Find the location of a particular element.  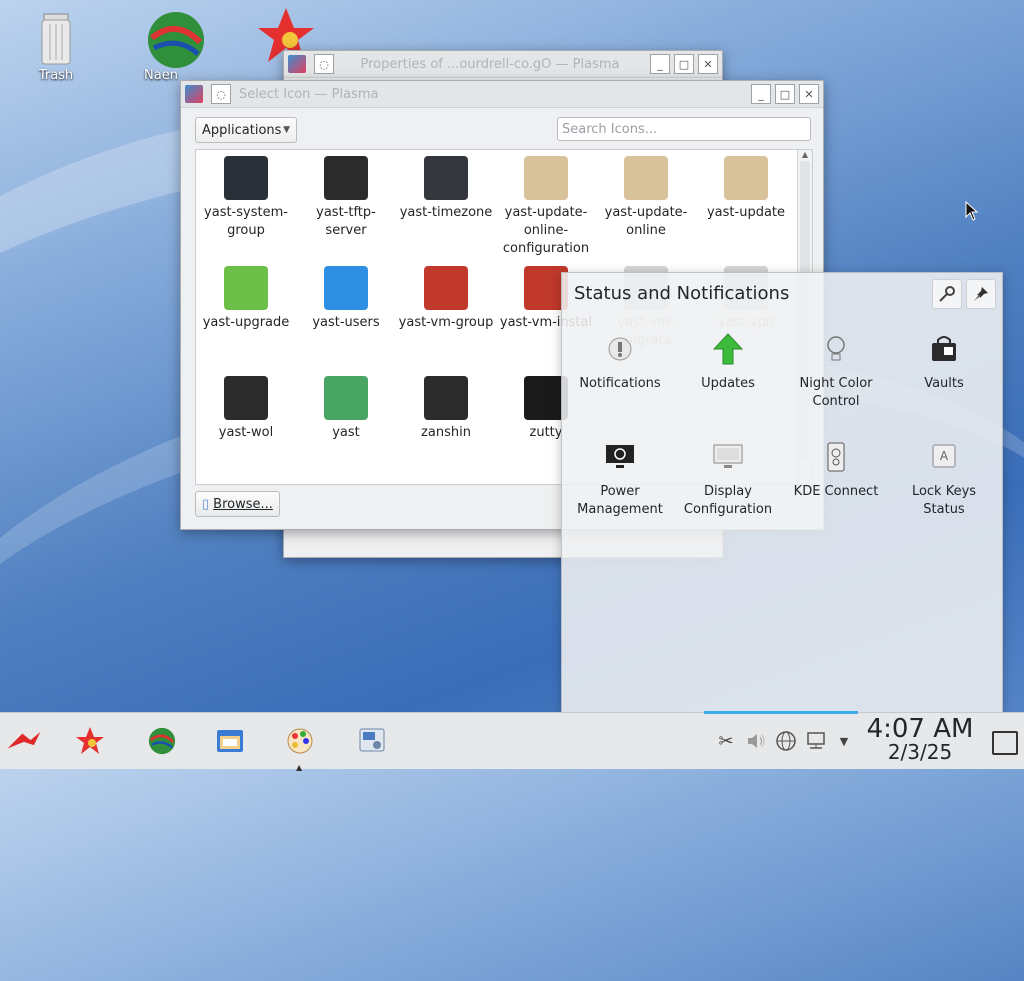

display-icon is located at coordinates (728, 457).